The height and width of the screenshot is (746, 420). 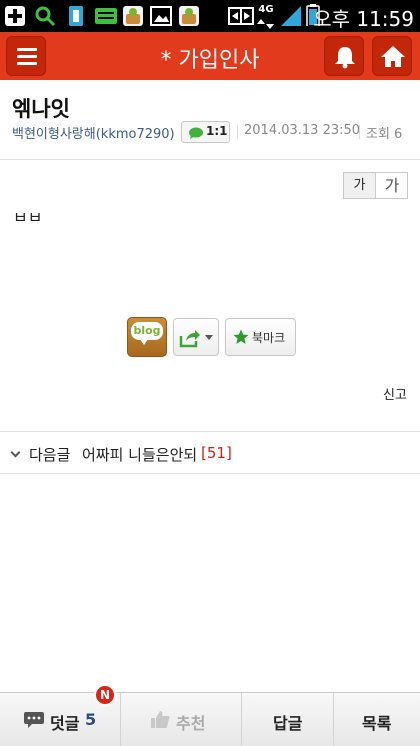 I want to click on post-body: ㅂㅂ, so click(x=27, y=220).